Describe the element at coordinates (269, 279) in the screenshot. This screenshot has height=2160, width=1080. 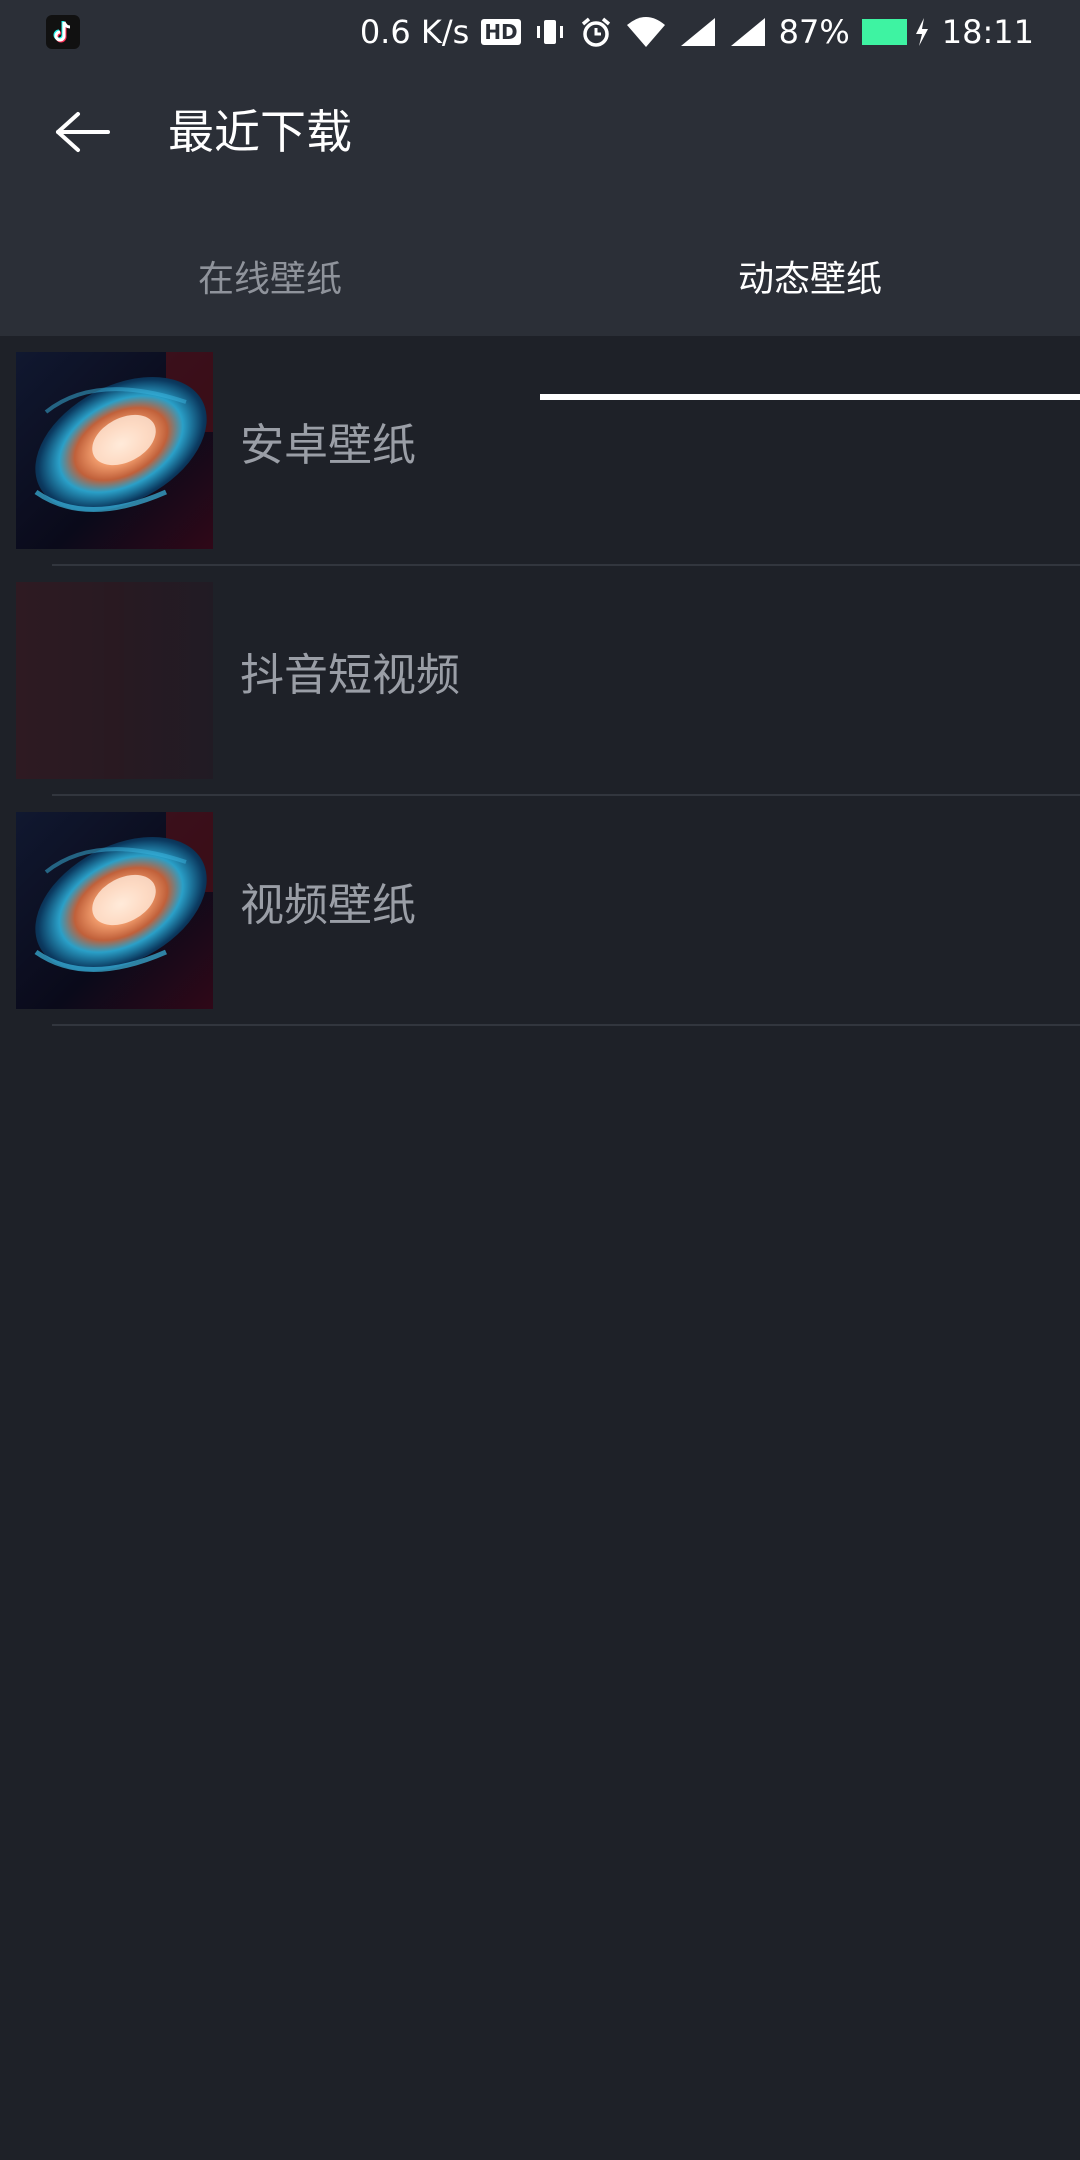
I see `tab-label: 在线壁纸` at that location.